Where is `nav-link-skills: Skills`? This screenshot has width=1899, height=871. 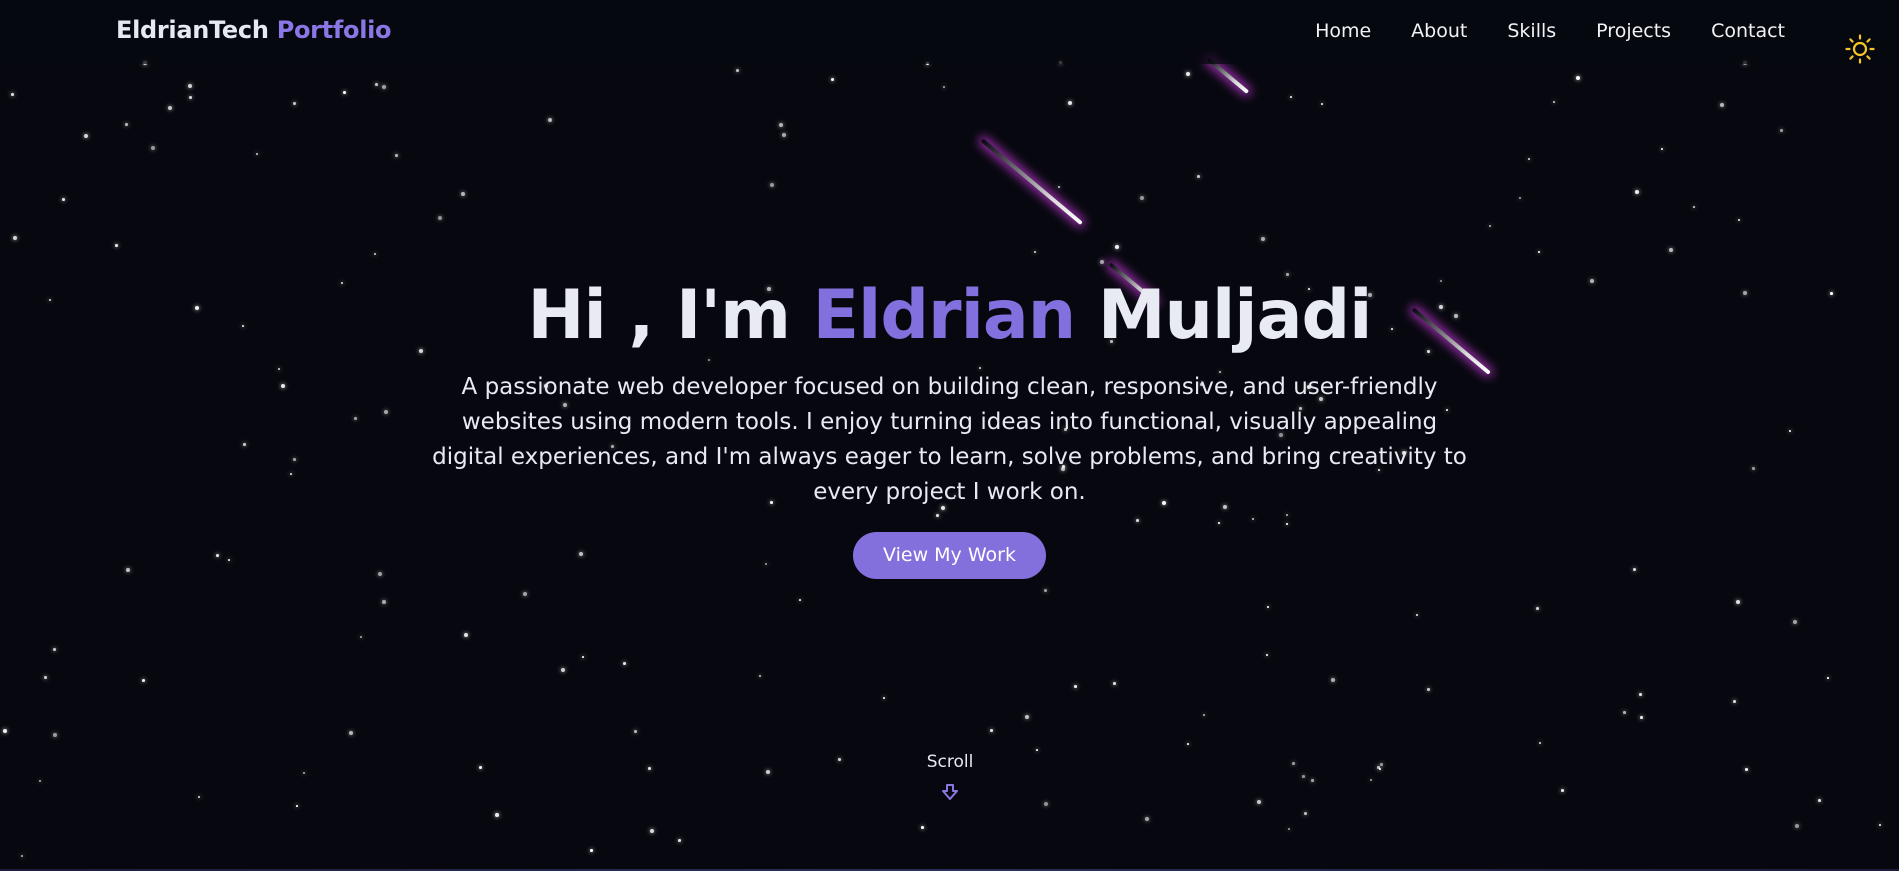 nav-link-skills: Skills is located at coordinates (1531, 31).